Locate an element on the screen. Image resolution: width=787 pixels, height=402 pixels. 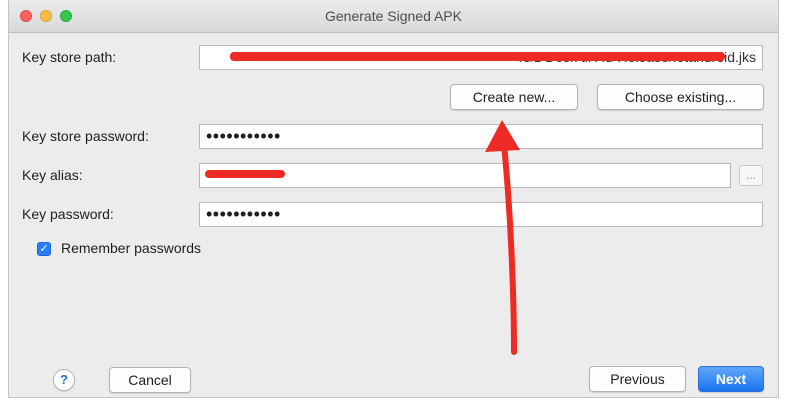
annotation-arrow-shaft is located at coordinates (508, 243).